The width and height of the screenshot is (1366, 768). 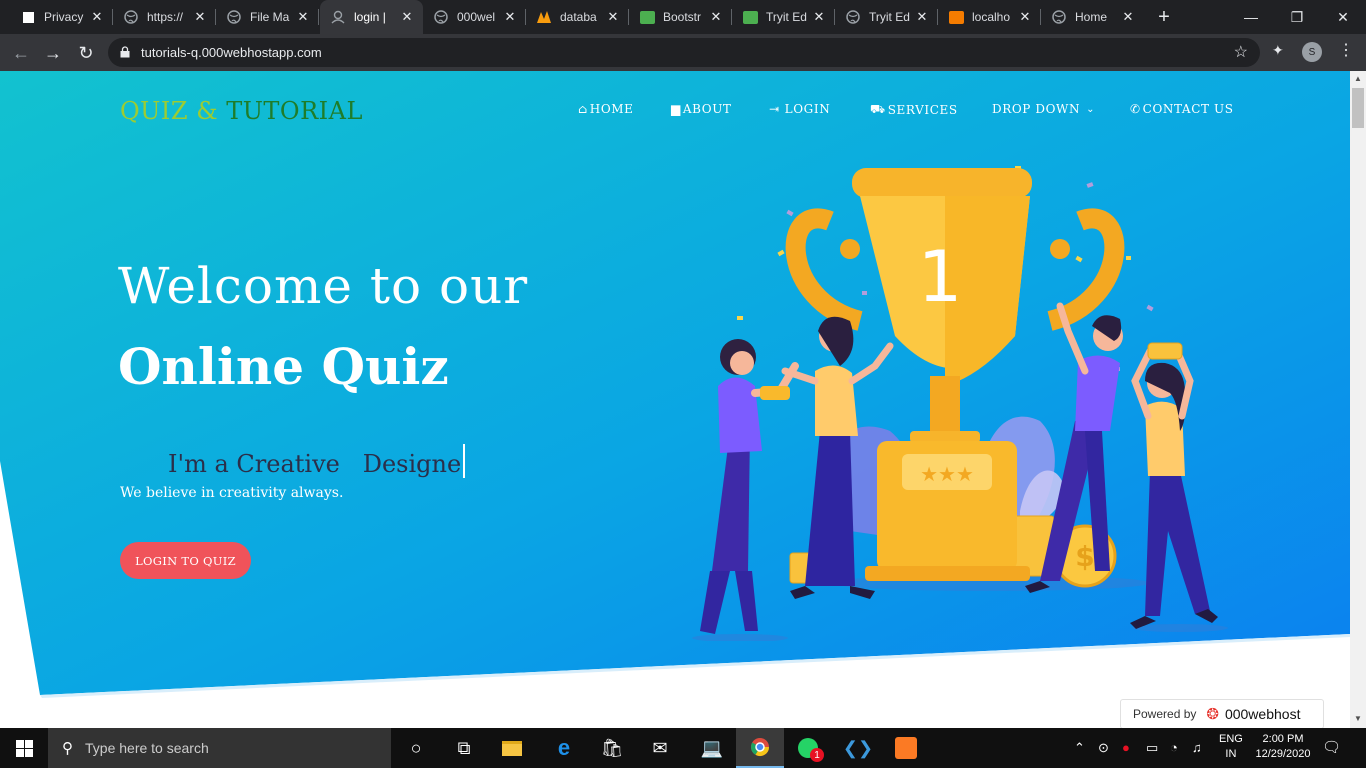 What do you see at coordinates (231, 52) in the screenshot?
I see `url-text: tutorials-q.000webhostapp.com` at bounding box center [231, 52].